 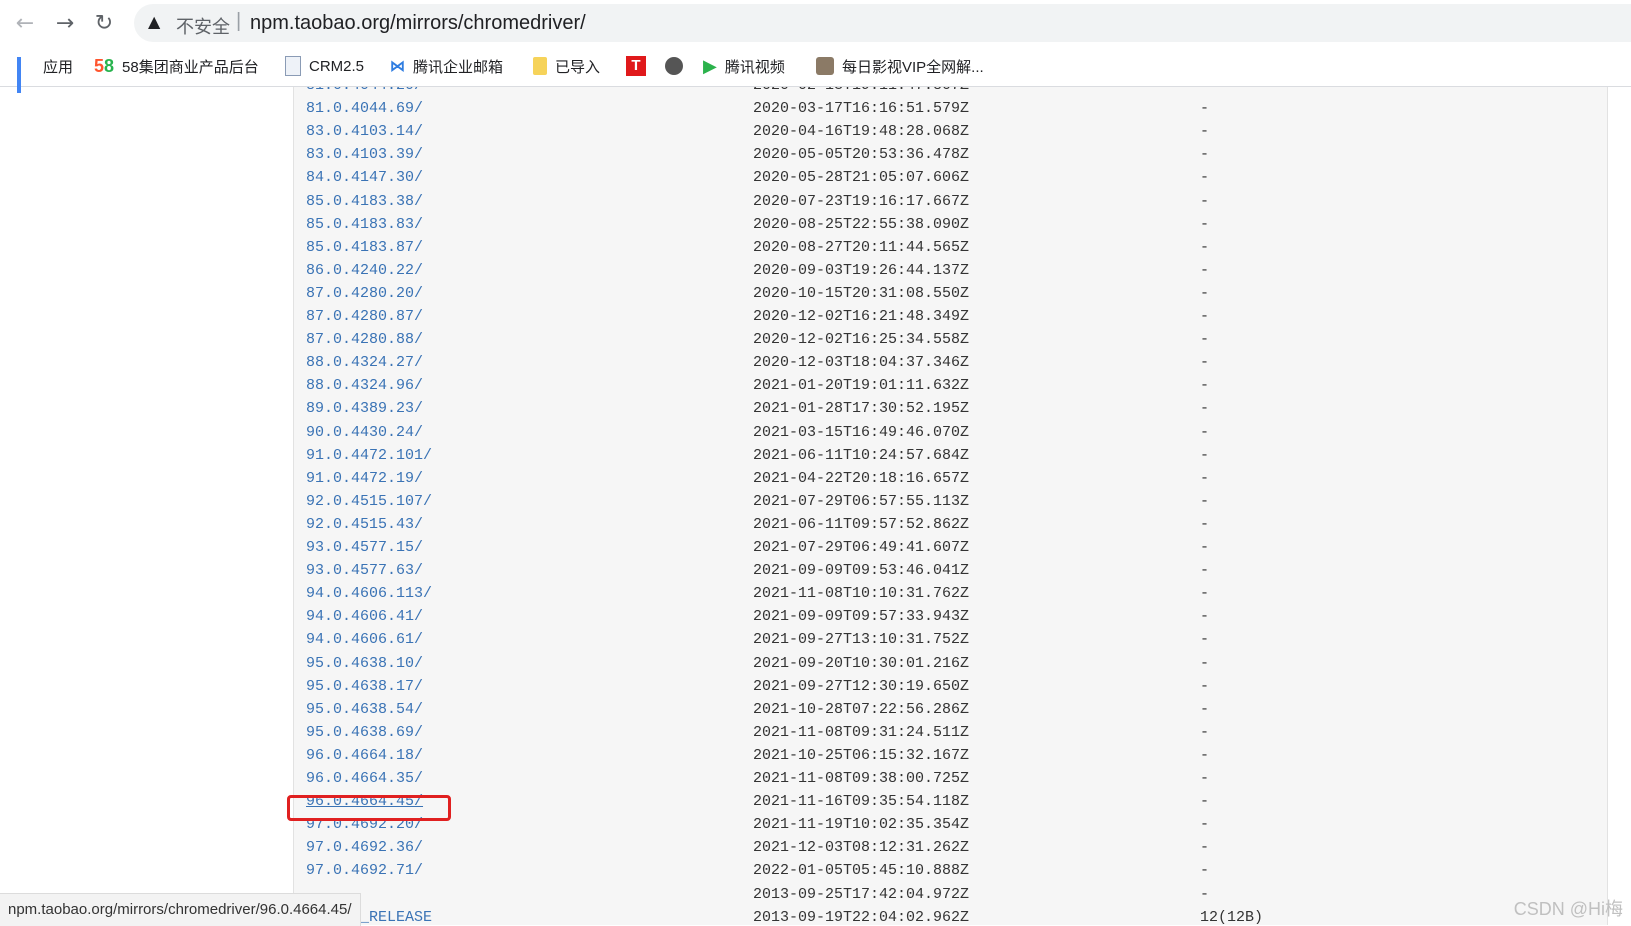 What do you see at coordinates (950, 225) in the screenshot?
I see `list-item: 85.0.4183.83/2020-08-25T22:55:38.090Z -` at bounding box center [950, 225].